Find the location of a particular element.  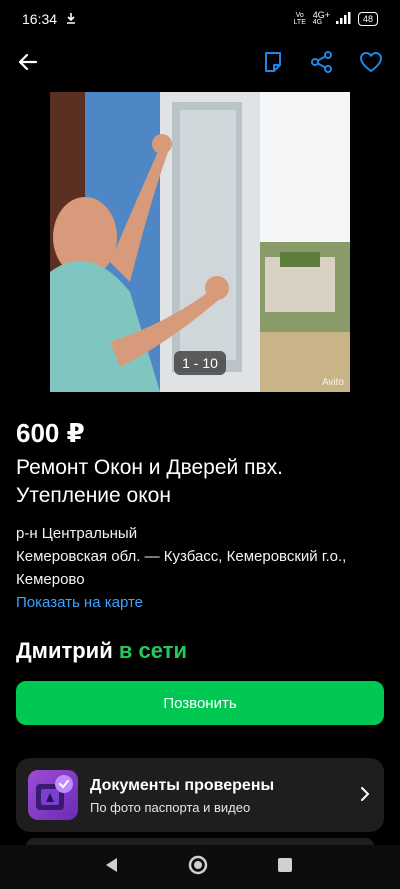

heart-icon is located at coordinates (371, 64).